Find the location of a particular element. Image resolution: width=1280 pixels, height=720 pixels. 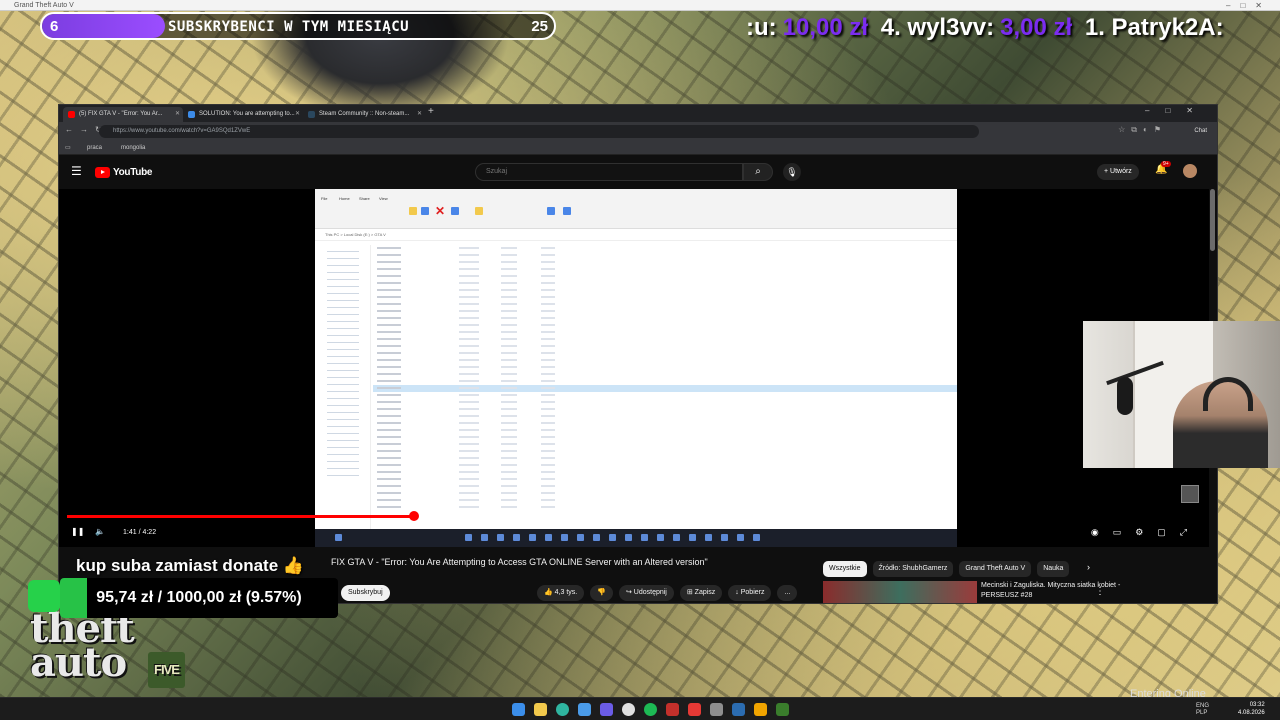

page-favicon-icon is located at coordinates (191, 114).